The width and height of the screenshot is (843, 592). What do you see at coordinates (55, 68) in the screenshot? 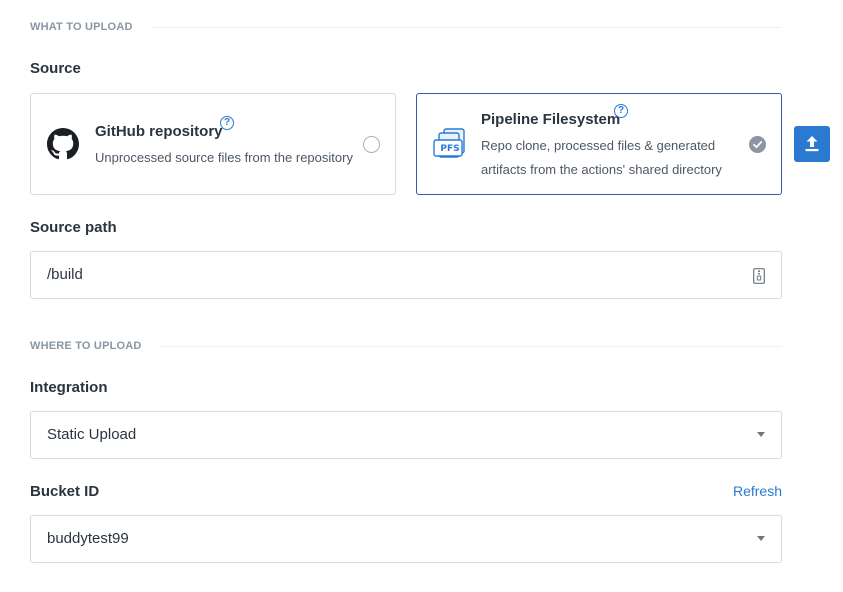
I see `source-label: Source` at bounding box center [55, 68].